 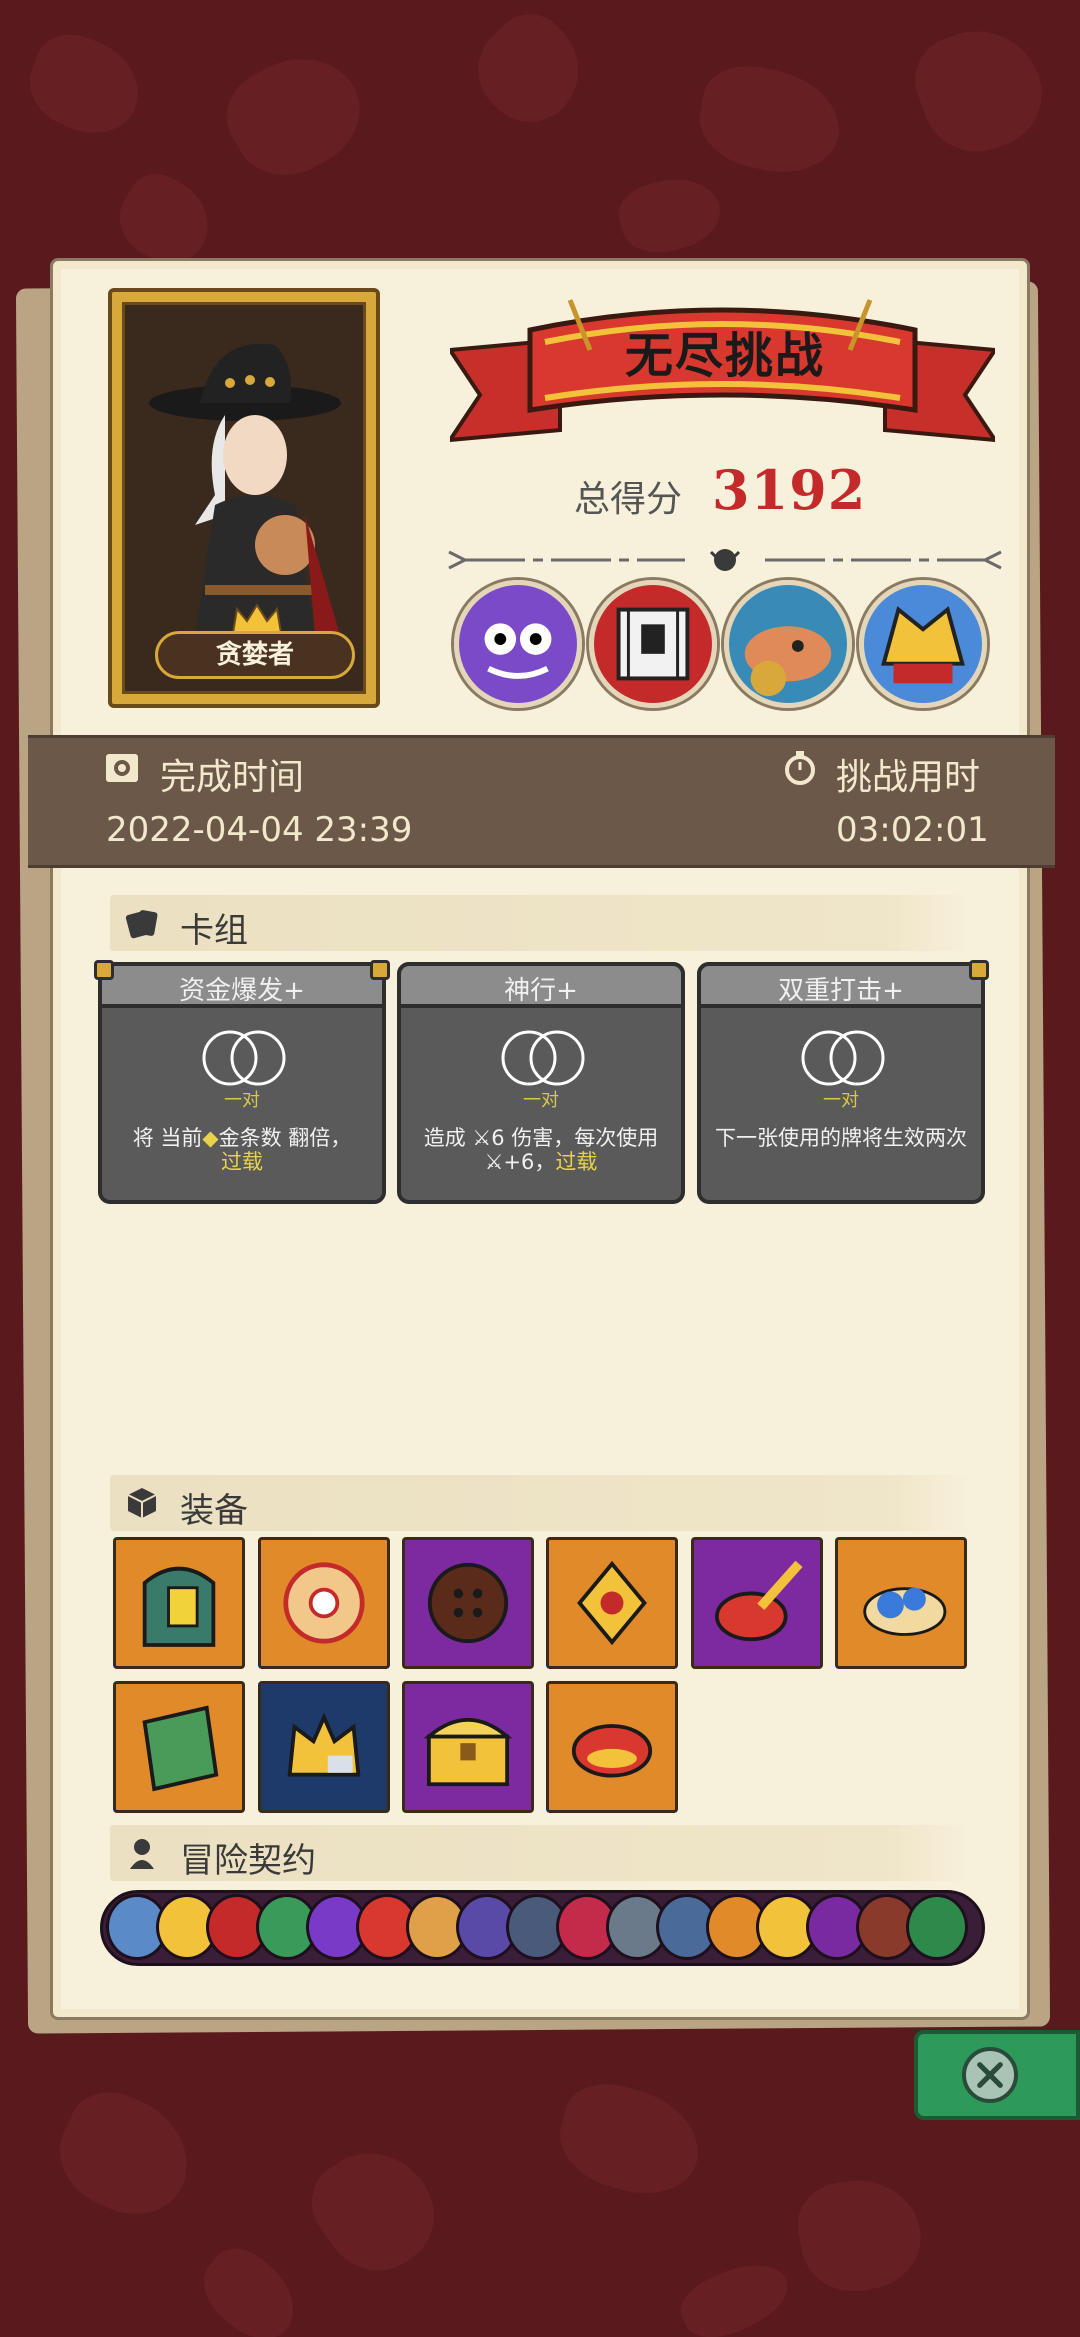 I want to click on card-description: 将 当前◆金条数 翻倍， 过载, so click(x=242, y=1150).